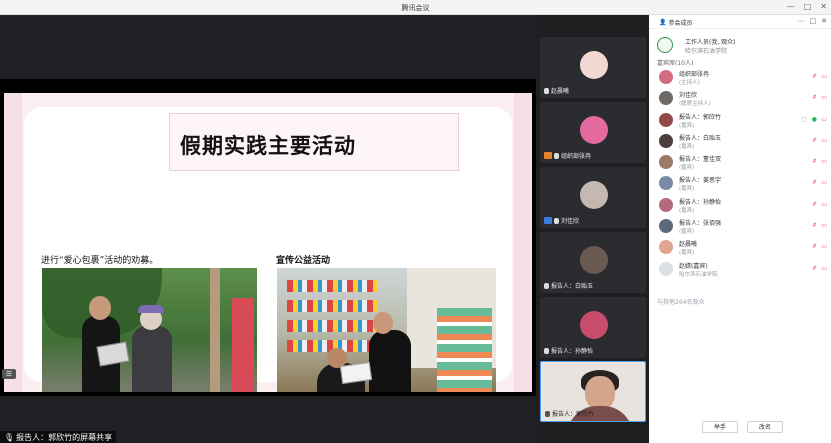  What do you see at coordinates (64, 437) in the screenshot?
I see `share-status-text: 报告人：郭欣竹的屏幕共享` at bounding box center [64, 437].